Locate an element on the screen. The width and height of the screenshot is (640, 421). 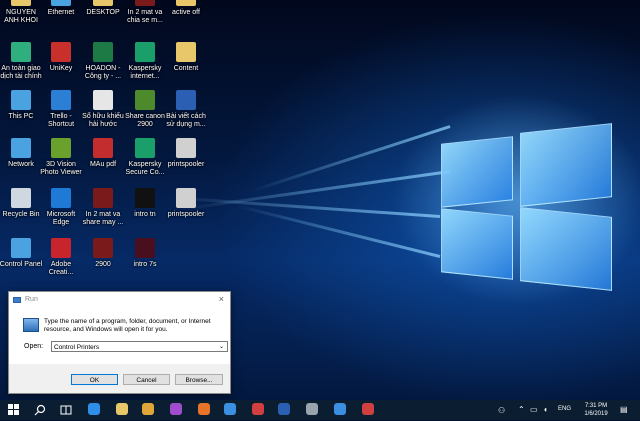
taskbar: ⚇ ⌃ ▭ ◖ ENG 7:31 PM 1/6/2019 ▤ is located at coordinates (320, 410).